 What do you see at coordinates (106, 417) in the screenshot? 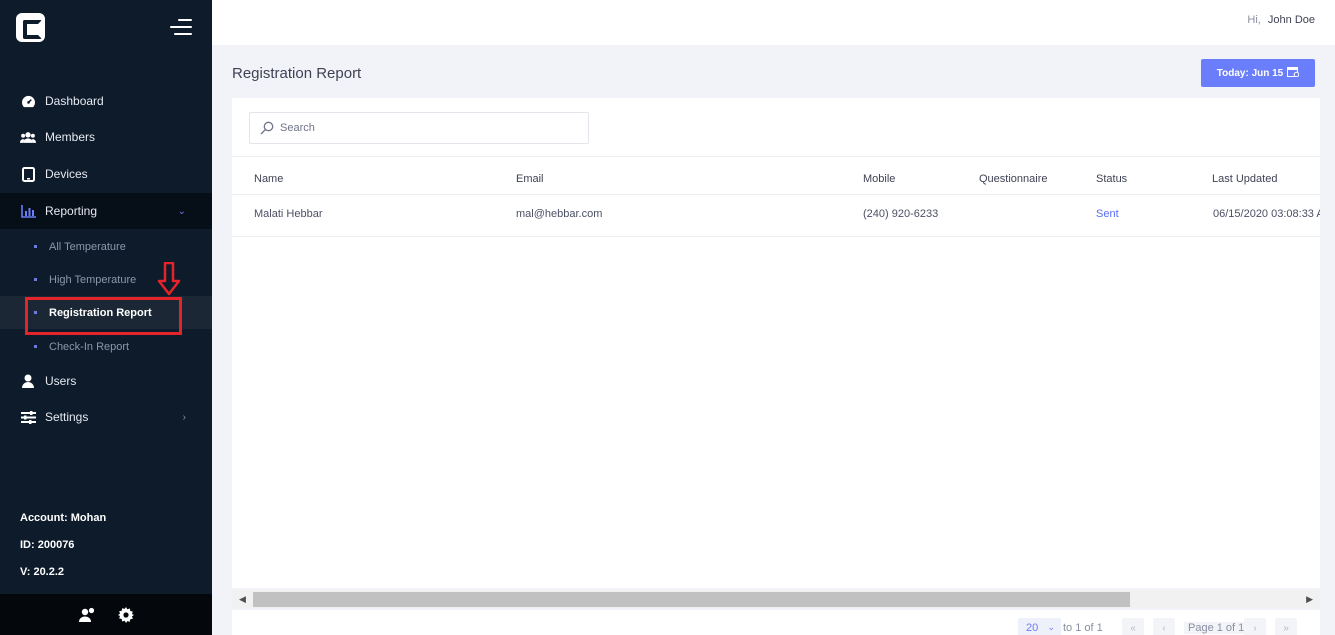
I see `sidebar-item-settings: Settings ›` at bounding box center [106, 417].